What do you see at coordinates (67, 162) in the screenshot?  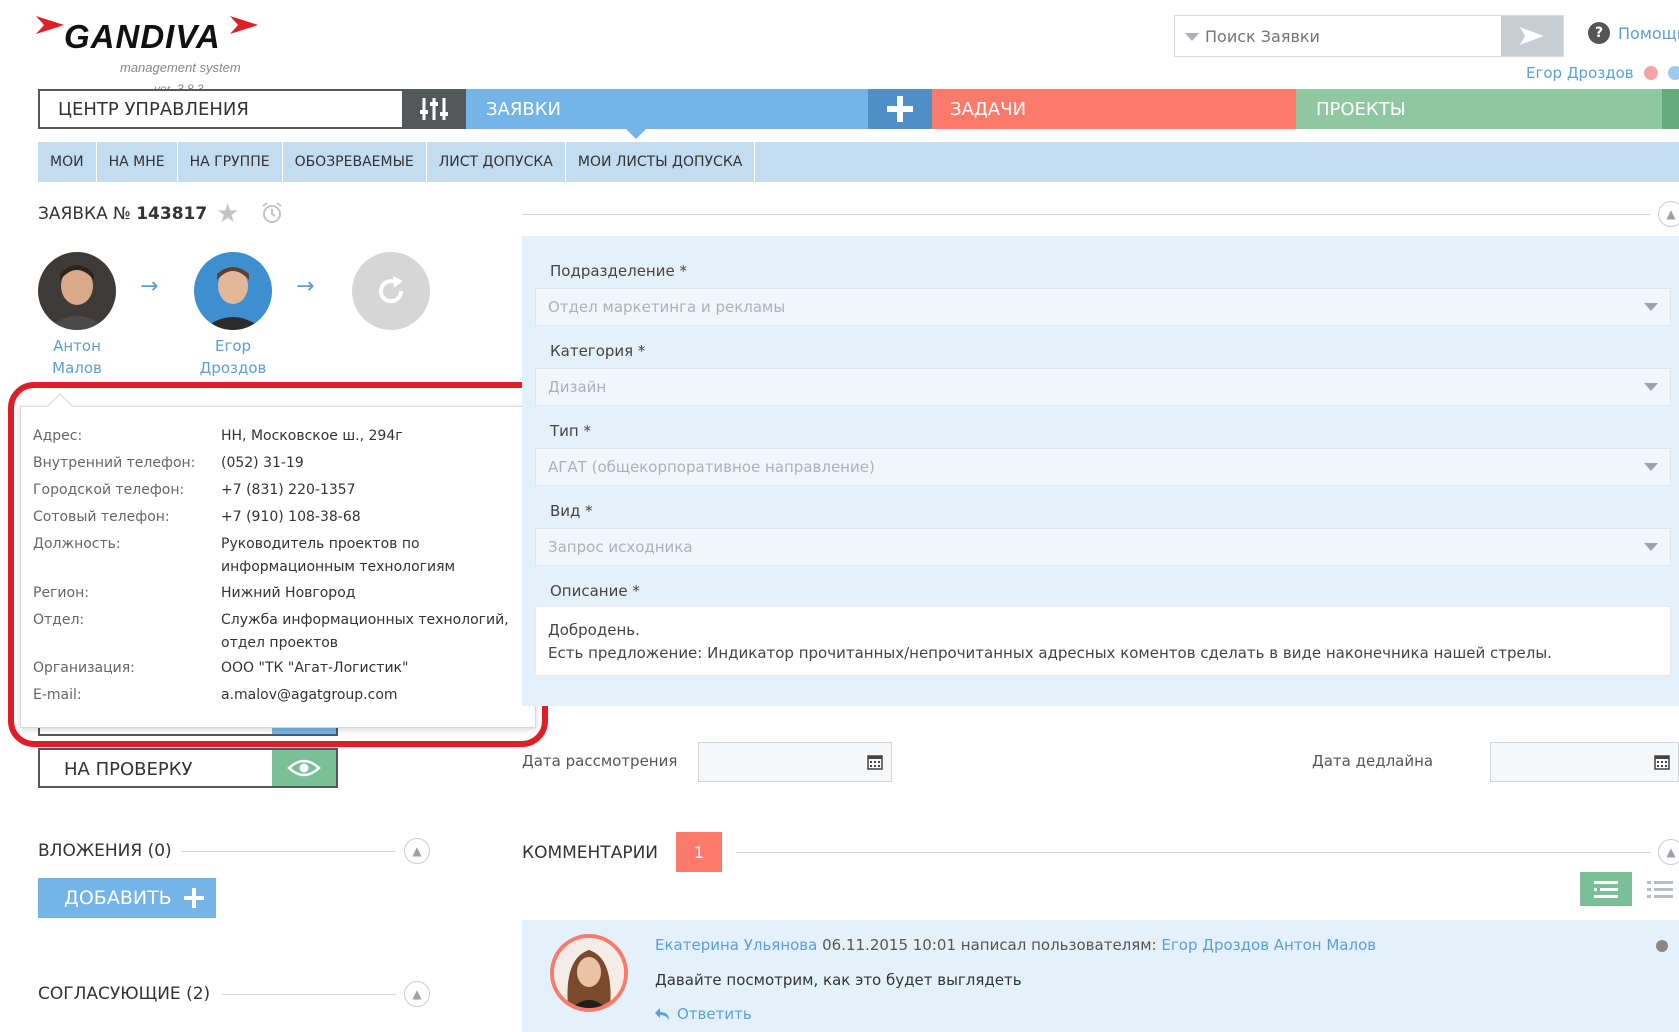 I see `subnav-mine: МОИ` at bounding box center [67, 162].